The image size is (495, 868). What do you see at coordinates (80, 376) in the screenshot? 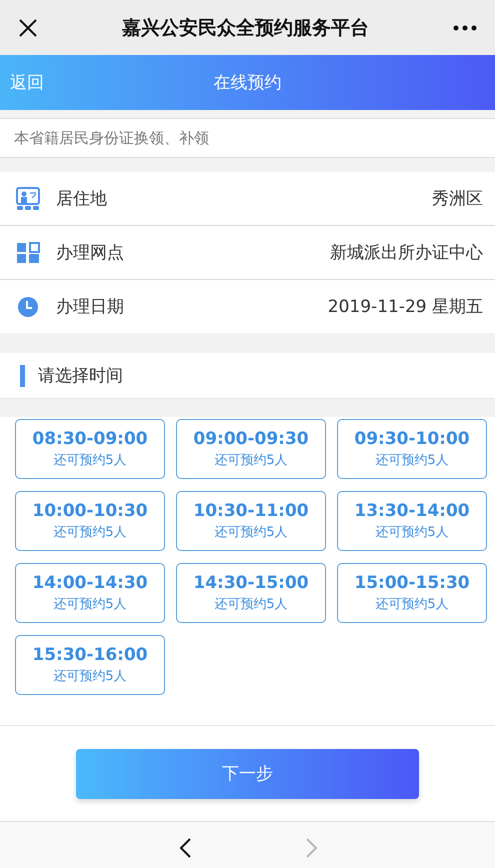
I see `section-title: 请选择时间` at bounding box center [80, 376].